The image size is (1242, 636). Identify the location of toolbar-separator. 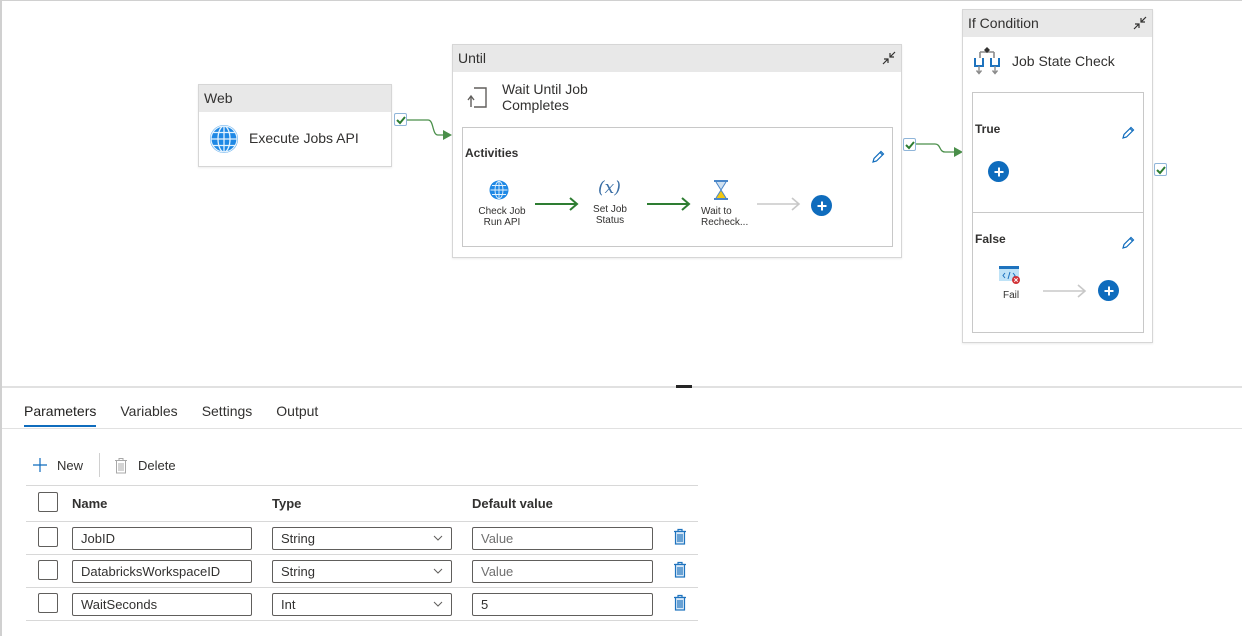
(100, 465).